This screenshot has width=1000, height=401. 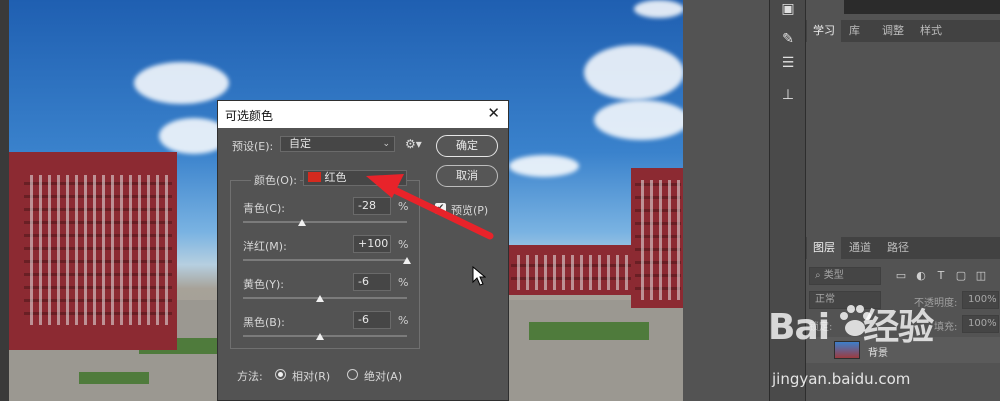 What do you see at coordinates (931, 31) in the screenshot?
I see `tab-styles: 样式` at bounding box center [931, 31].